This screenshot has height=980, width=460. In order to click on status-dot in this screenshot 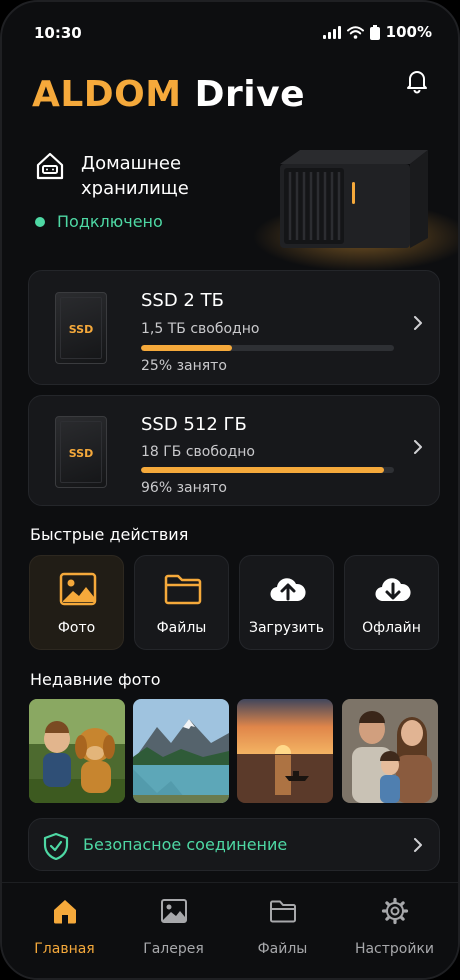, I will do `click(40, 222)`.